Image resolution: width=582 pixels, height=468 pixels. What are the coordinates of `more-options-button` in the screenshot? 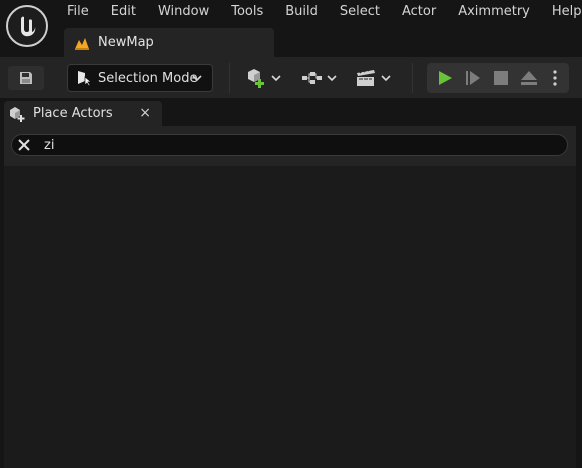 It's located at (555, 78).